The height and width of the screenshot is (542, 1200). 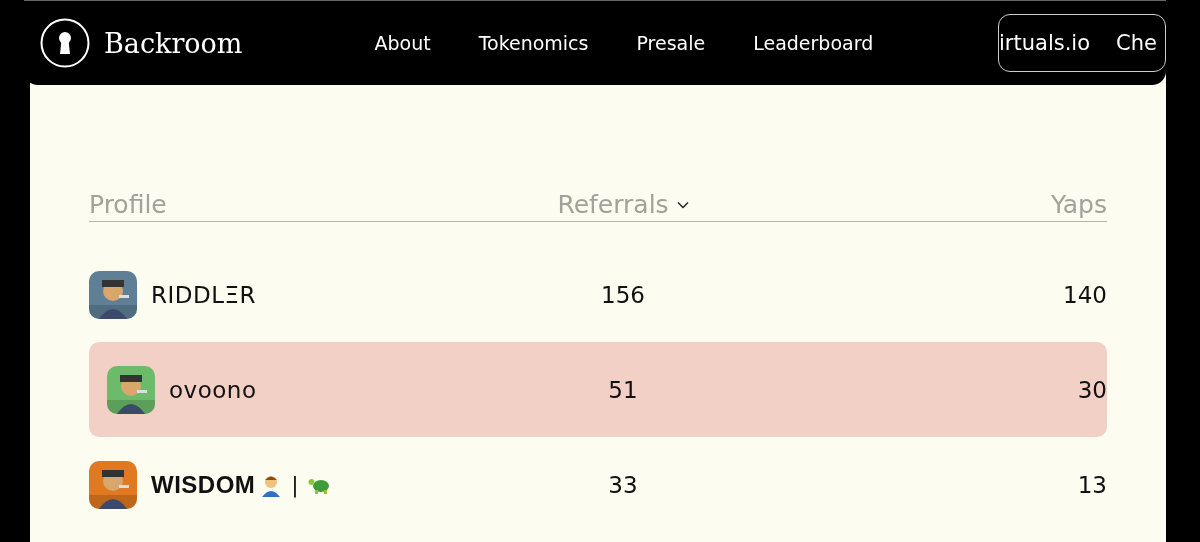 What do you see at coordinates (1092, 484) in the screenshot?
I see `yaps-count: 13` at bounding box center [1092, 484].